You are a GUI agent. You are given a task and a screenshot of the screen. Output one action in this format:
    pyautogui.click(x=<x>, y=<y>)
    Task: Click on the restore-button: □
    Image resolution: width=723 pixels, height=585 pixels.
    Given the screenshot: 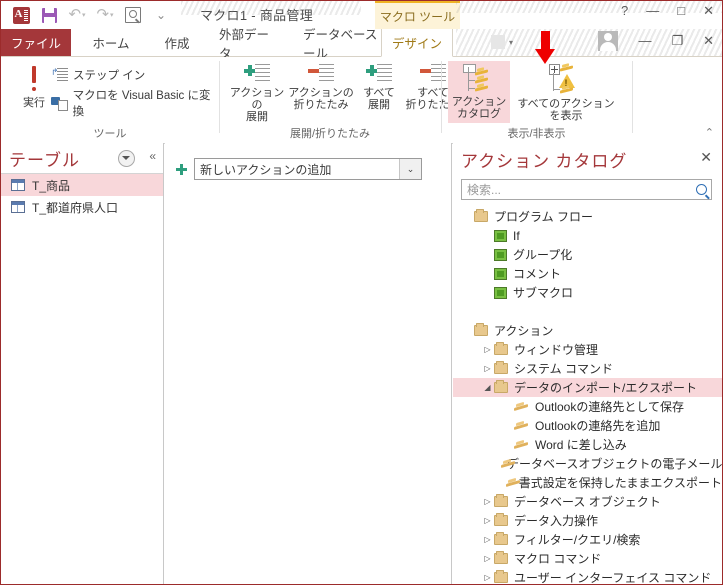 What is the action you would take?
    pyautogui.click(x=681, y=11)
    